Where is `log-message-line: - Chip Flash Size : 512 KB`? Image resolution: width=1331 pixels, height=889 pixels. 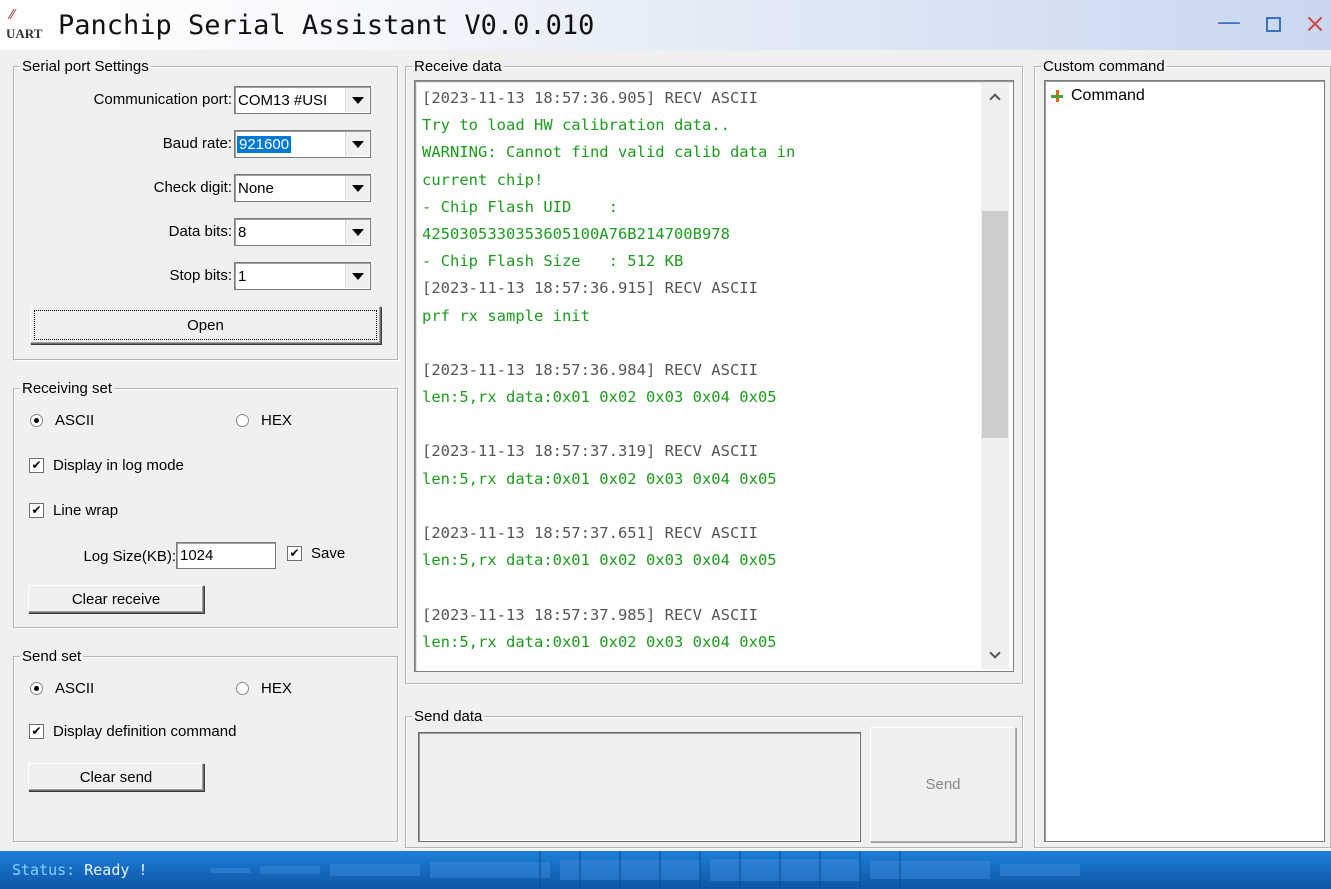 log-message-line: - Chip Flash Size : 512 KB is located at coordinates (553, 261).